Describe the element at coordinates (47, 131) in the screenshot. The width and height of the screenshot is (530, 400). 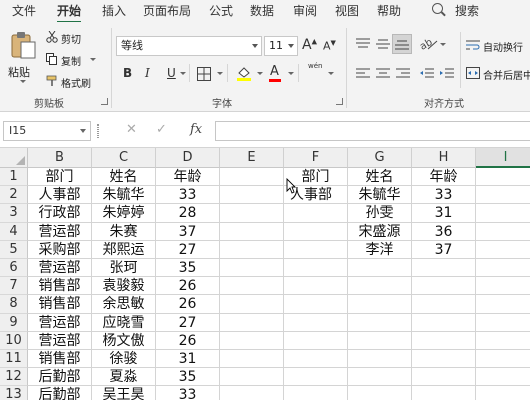
I see `name-box: I15` at that location.